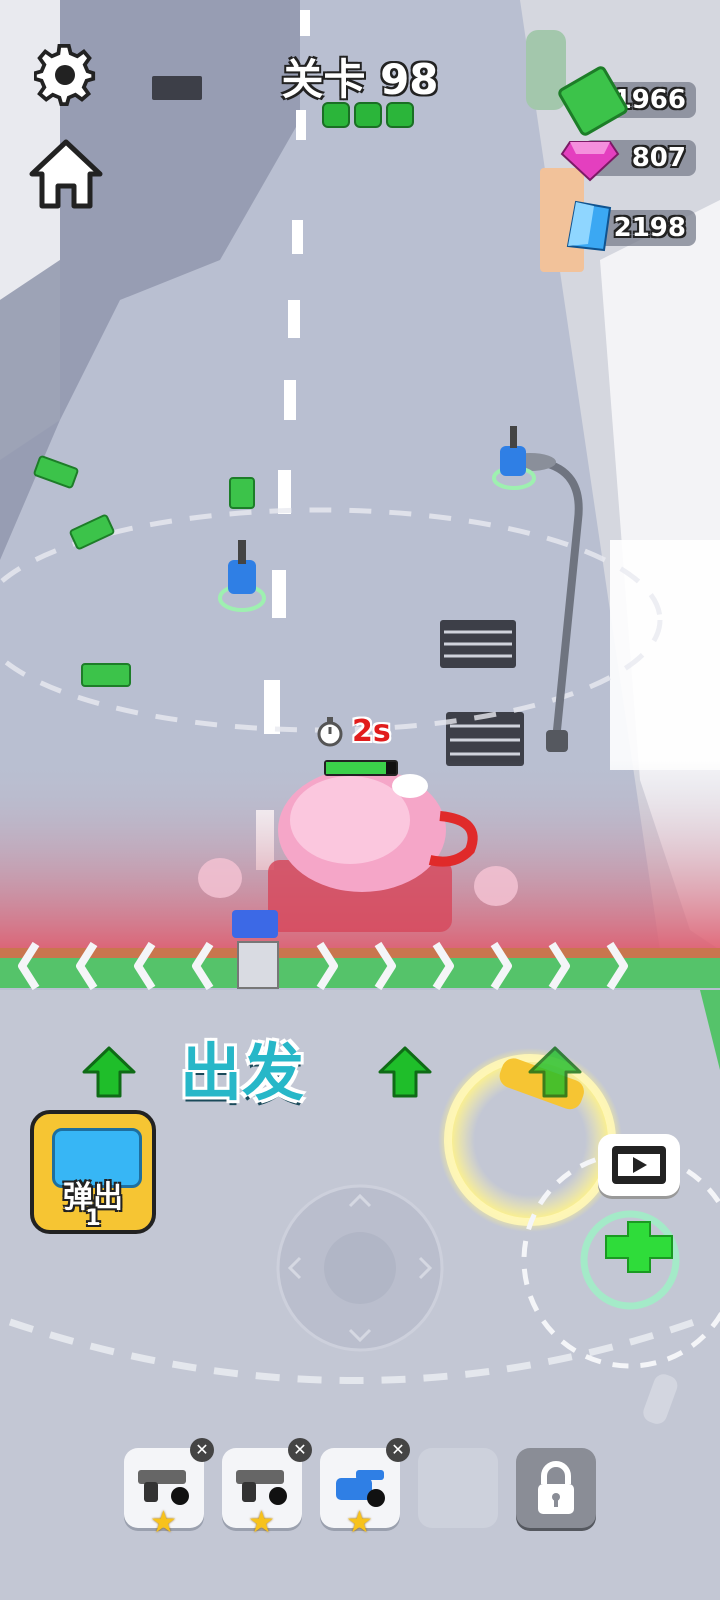 This screenshot has width=720, height=1600. What do you see at coordinates (360, 79) in the screenshot?
I see `level-title: 关卡 98` at bounding box center [360, 79].